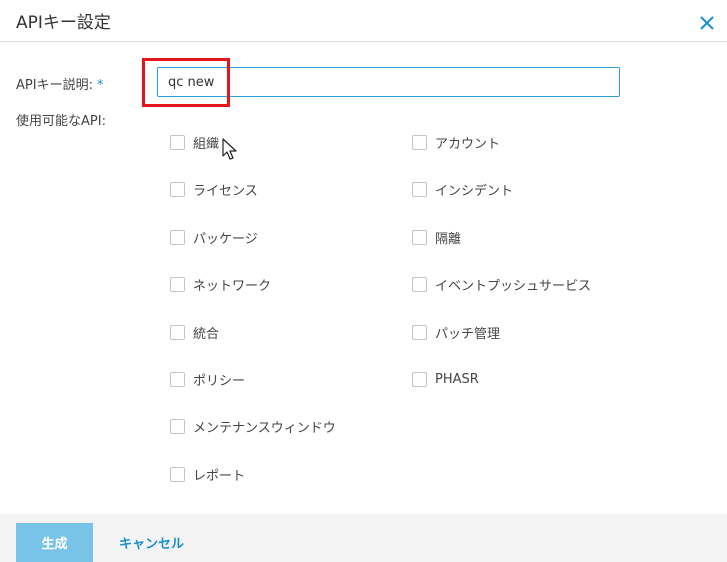 Image resolution: width=727 pixels, height=562 pixels. Describe the element at coordinates (229, 149) in the screenshot. I see `mouse-cursor-icon` at that location.